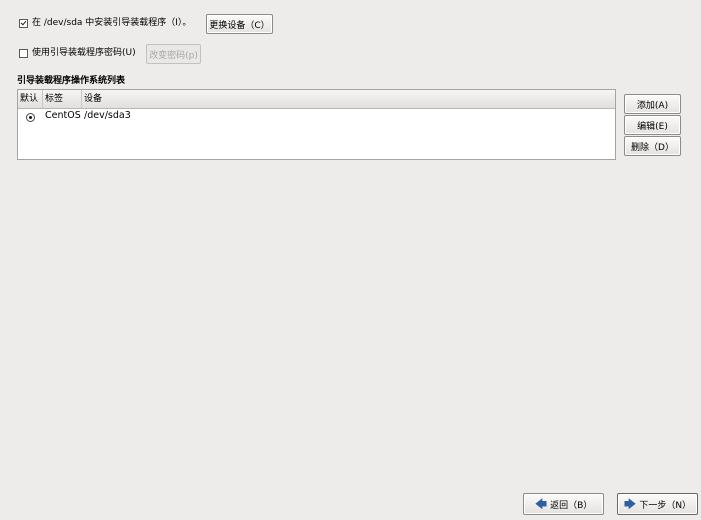 The width and height of the screenshot is (701, 520). I want to click on install-bootloader-checkbox, so click(23, 23).